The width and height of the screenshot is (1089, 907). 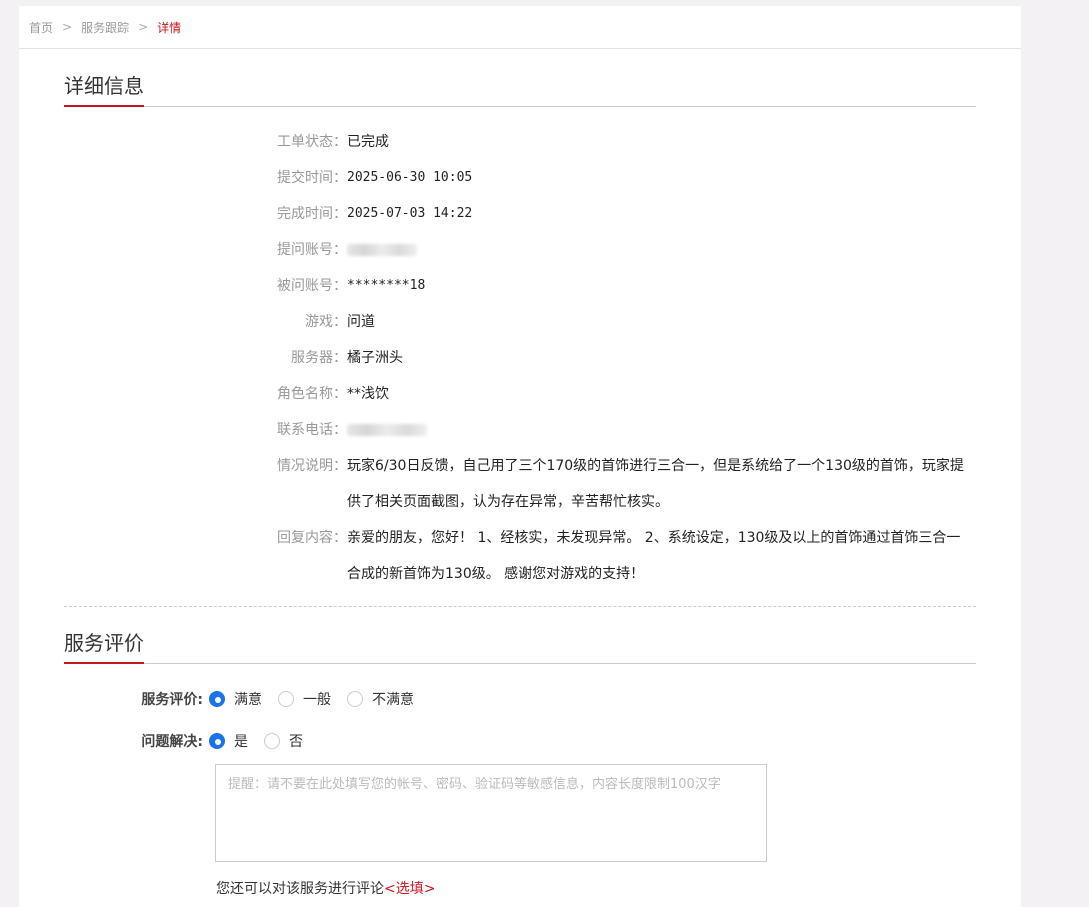 What do you see at coordinates (172, 742) in the screenshot?
I see `solved-label: 问题解决:` at bounding box center [172, 742].